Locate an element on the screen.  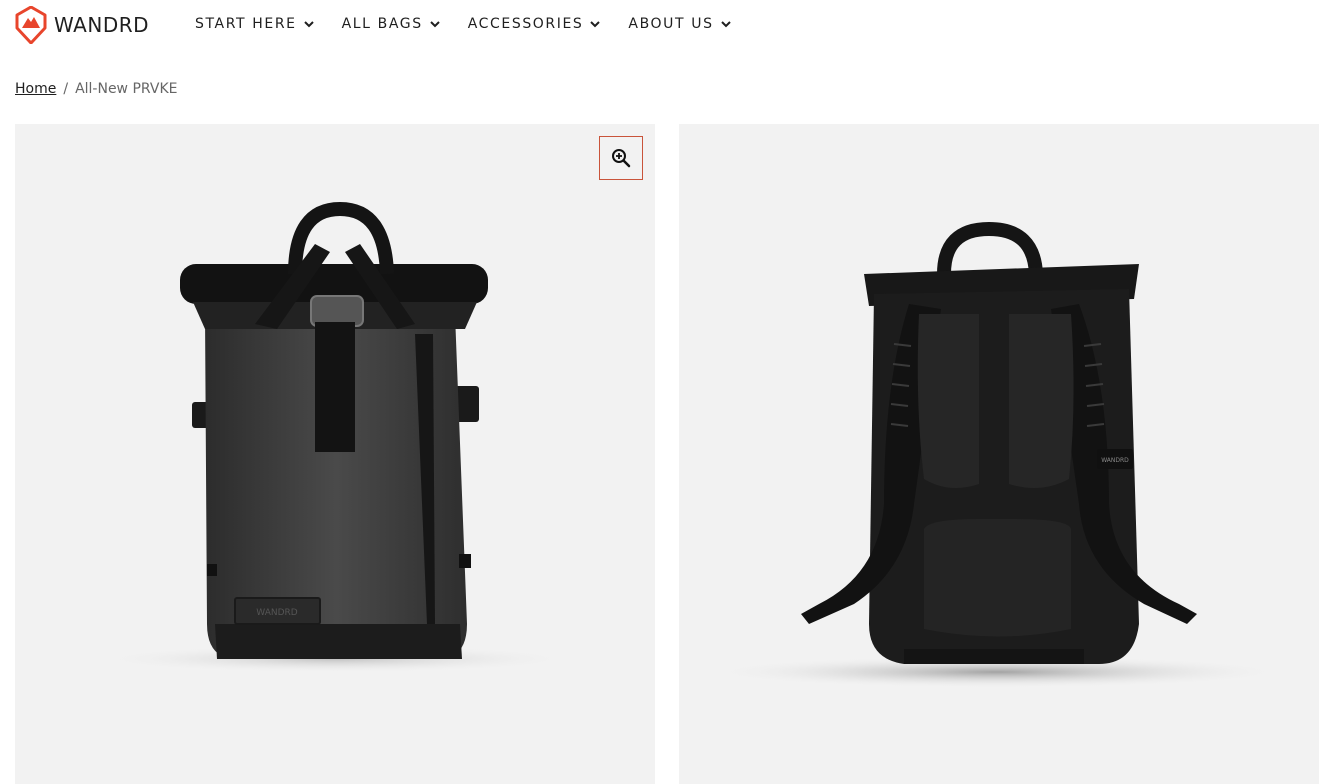
main-nav: START HERE ALL BAGS ACCESSORIES ABOUT US is located at coordinates (477, 24).